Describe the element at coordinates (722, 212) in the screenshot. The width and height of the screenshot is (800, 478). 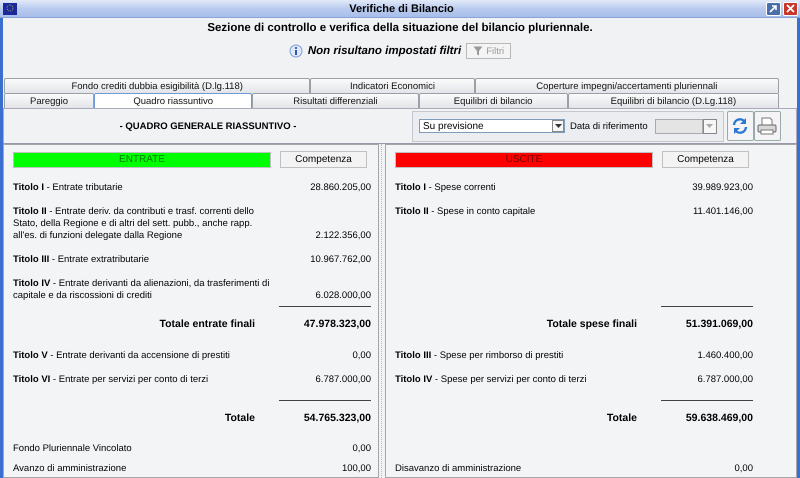
I see `amount: 11.401.146,00` at that location.